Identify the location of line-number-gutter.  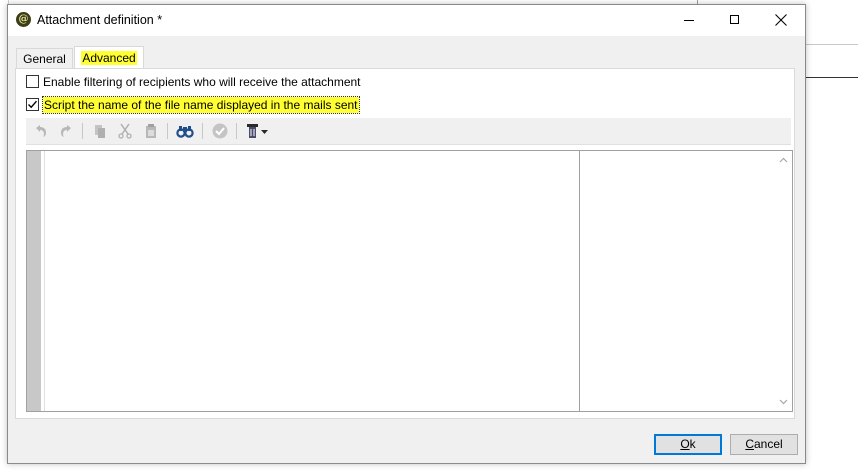
(34, 281).